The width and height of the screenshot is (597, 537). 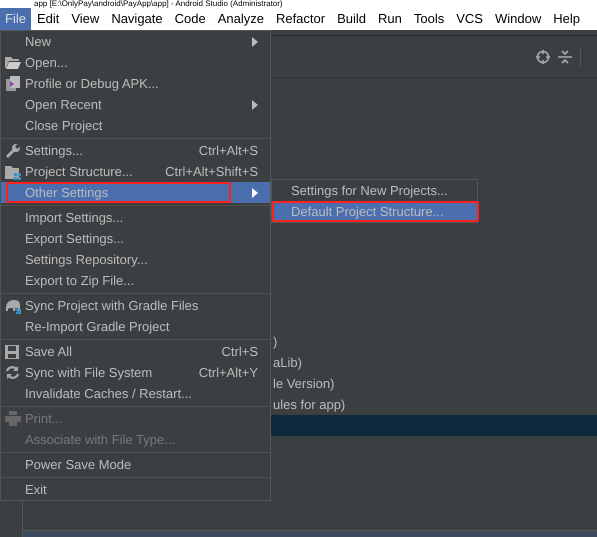 What do you see at coordinates (13, 418) in the screenshot?
I see `printer-icon` at bounding box center [13, 418].